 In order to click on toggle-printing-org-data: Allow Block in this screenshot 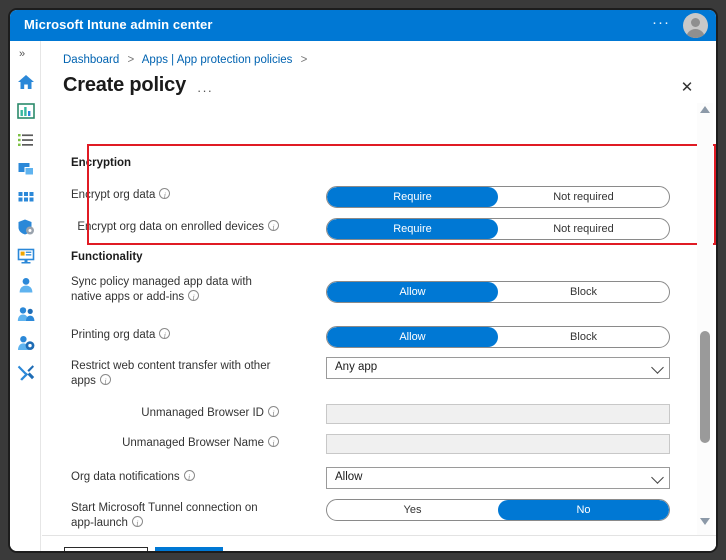, I will do `click(498, 337)`.